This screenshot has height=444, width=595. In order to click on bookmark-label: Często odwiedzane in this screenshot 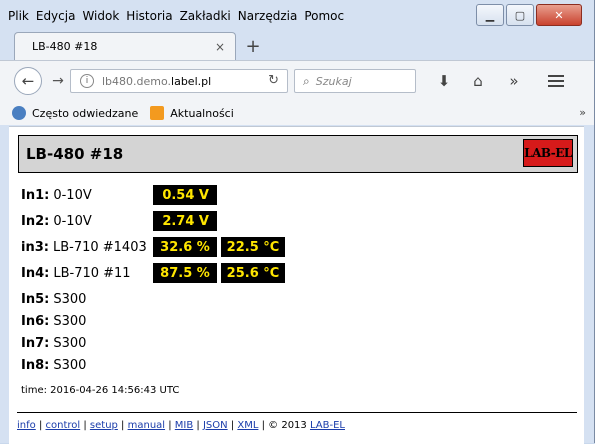, I will do `click(85, 113)`.